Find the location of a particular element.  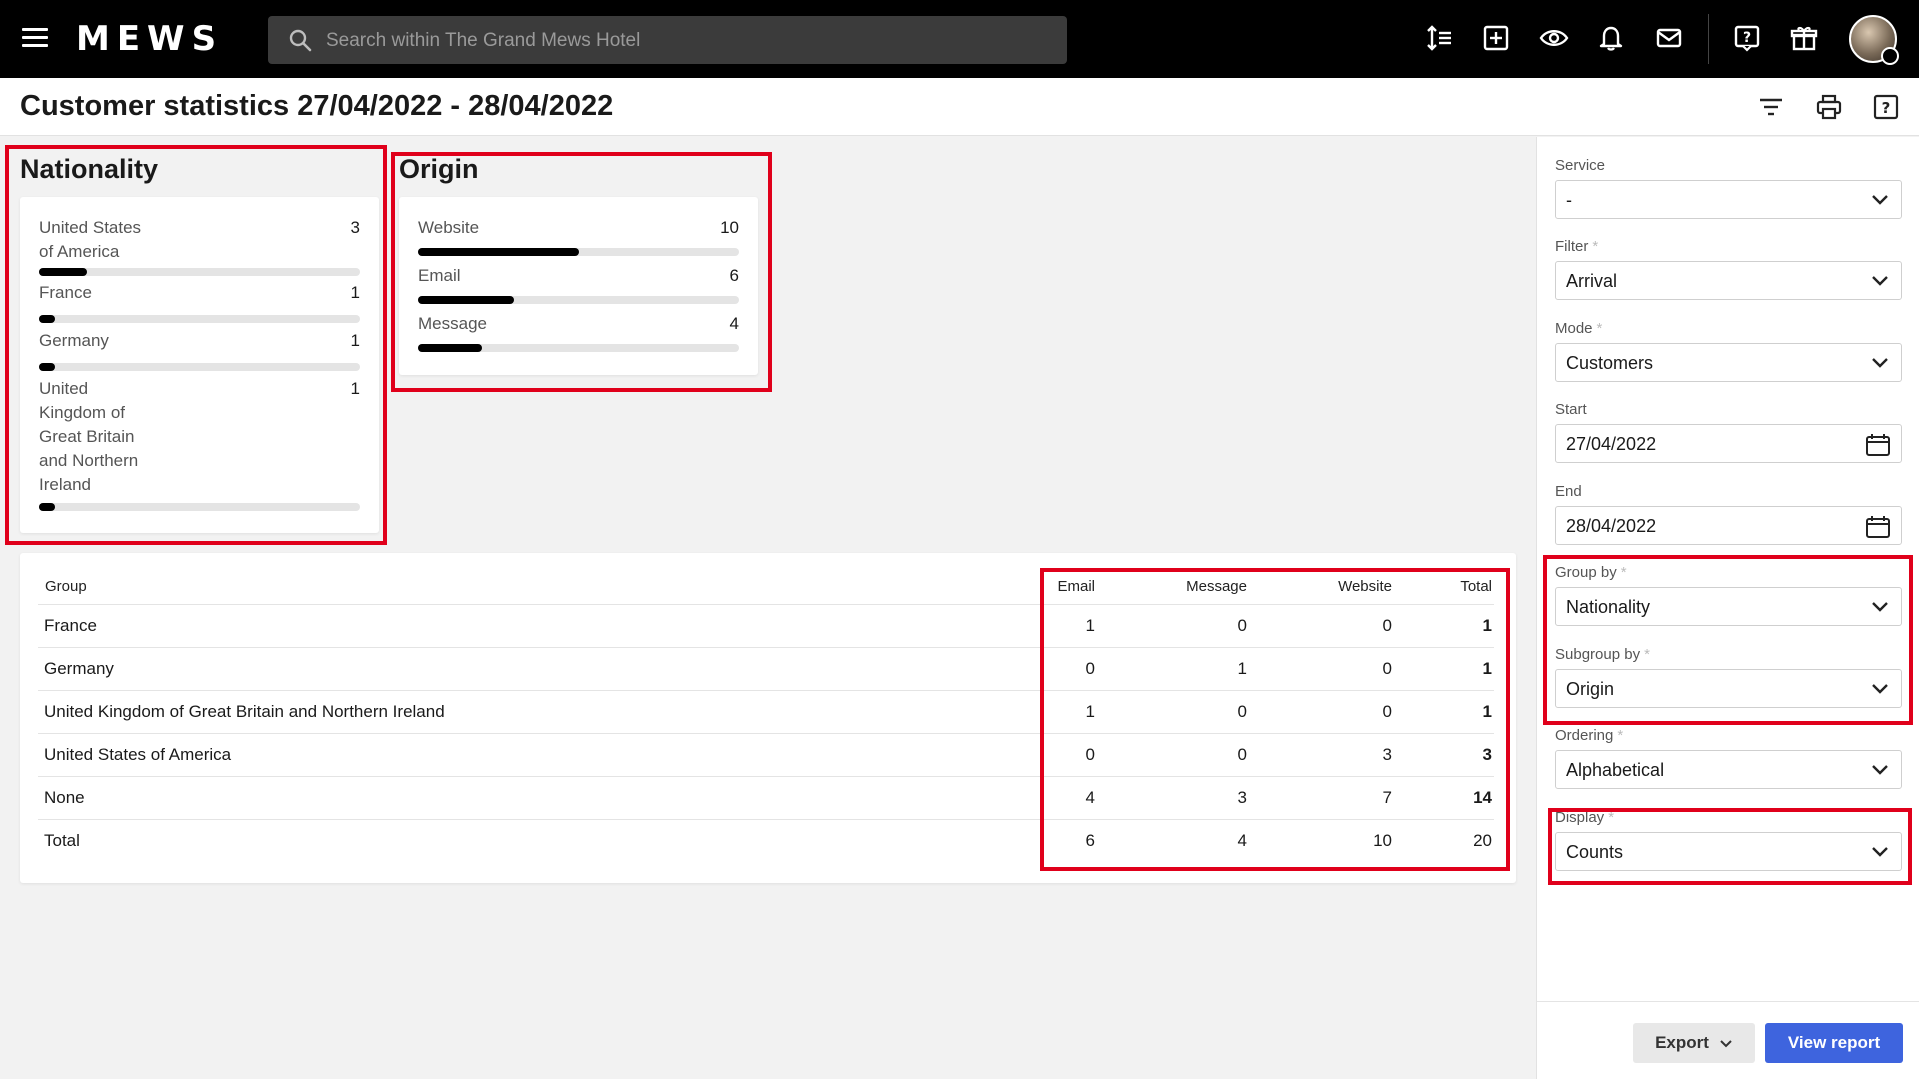

export-label: Export is located at coordinates (1682, 1042).